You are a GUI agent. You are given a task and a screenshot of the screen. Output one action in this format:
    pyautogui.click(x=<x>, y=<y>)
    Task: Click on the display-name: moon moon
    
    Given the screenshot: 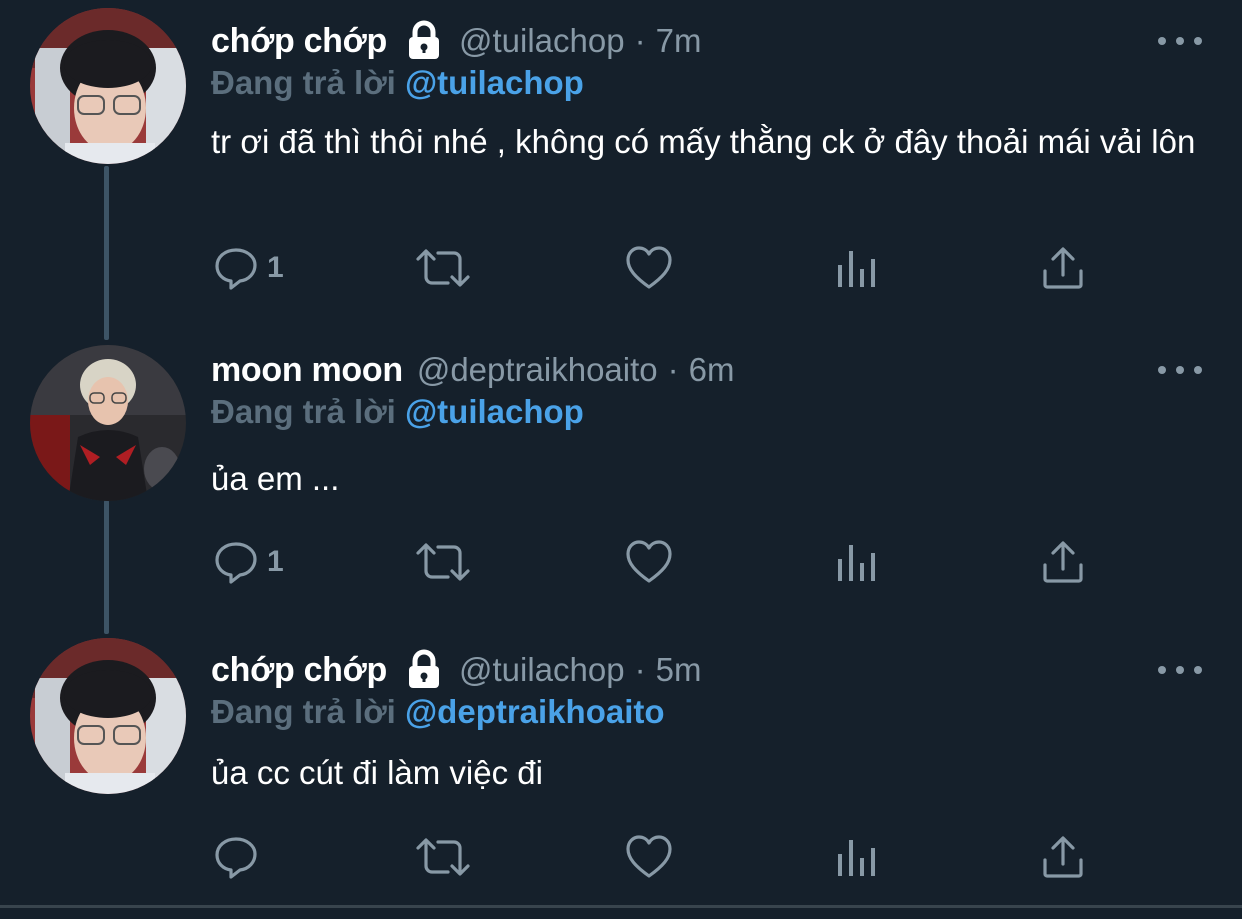 What is the action you would take?
    pyautogui.click(x=307, y=370)
    